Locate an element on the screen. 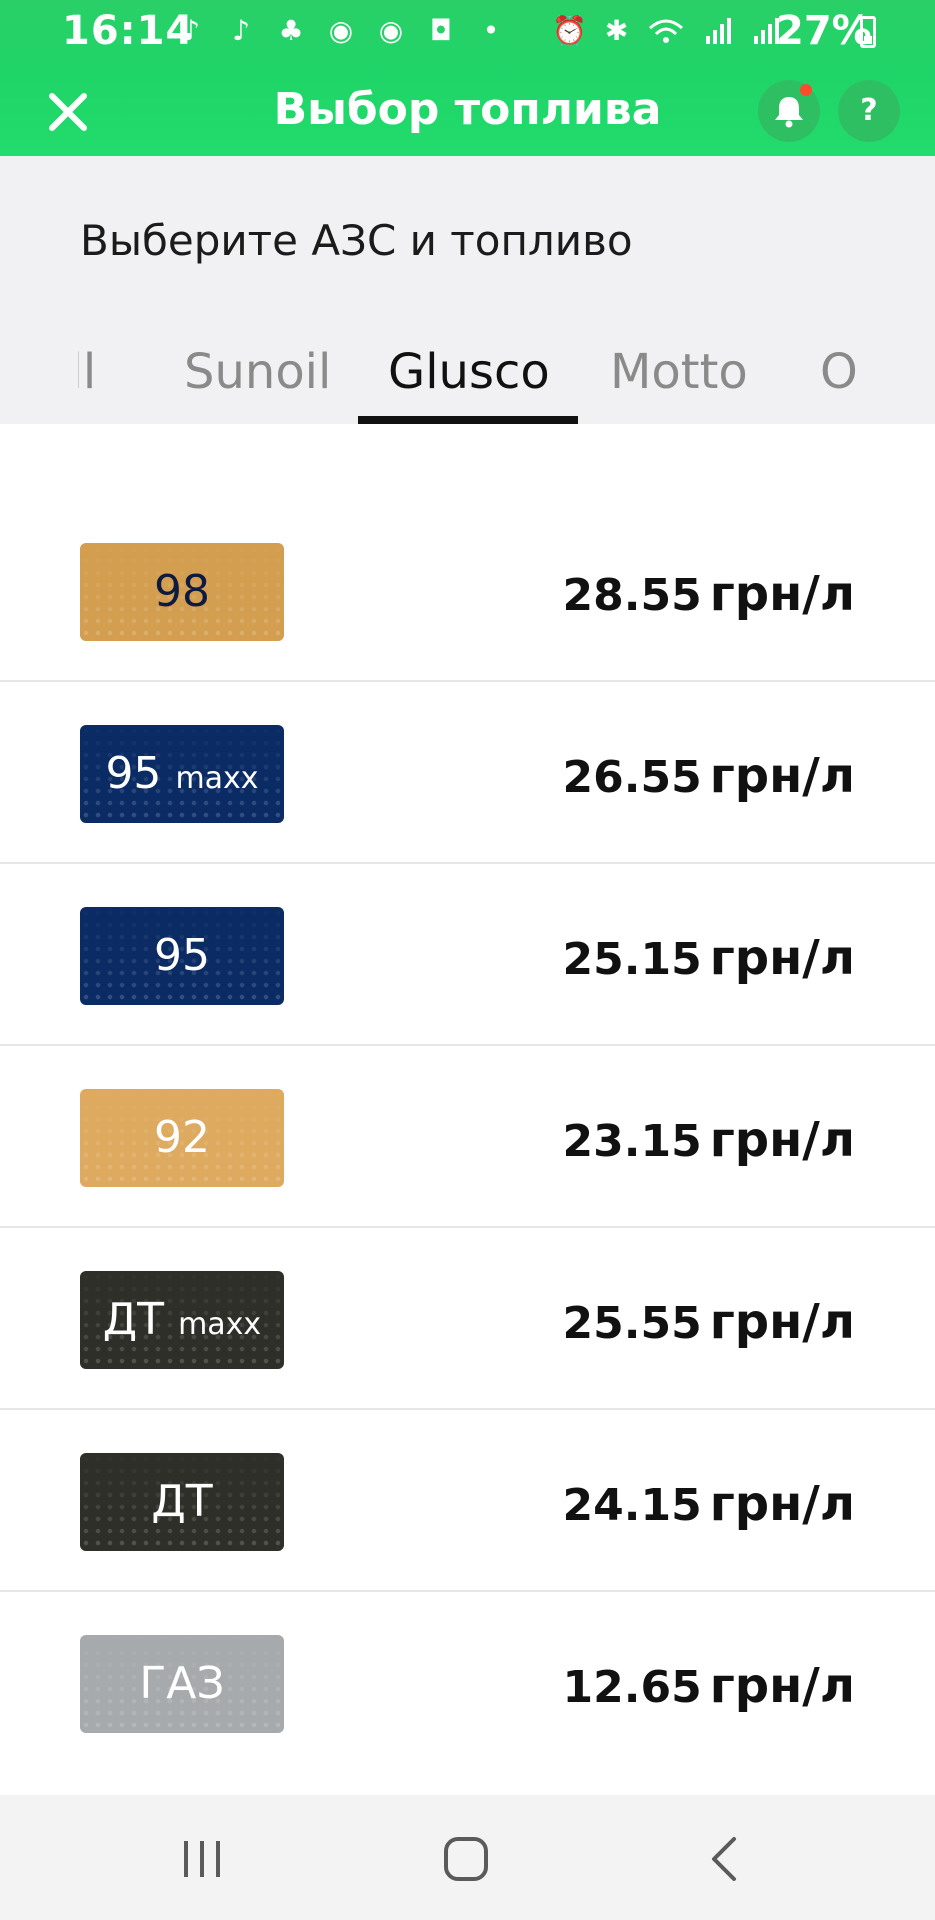 The image size is (935, 1920). system-icons: ⏰ ✱ is located at coordinates (667, 31).